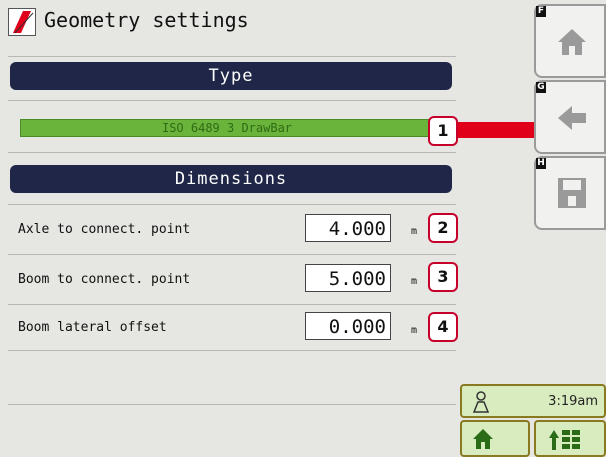 The image size is (606, 457). What do you see at coordinates (348, 228) in the screenshot?
I see `axle-connect-input: 4.000` at bounding box center [348, 228].